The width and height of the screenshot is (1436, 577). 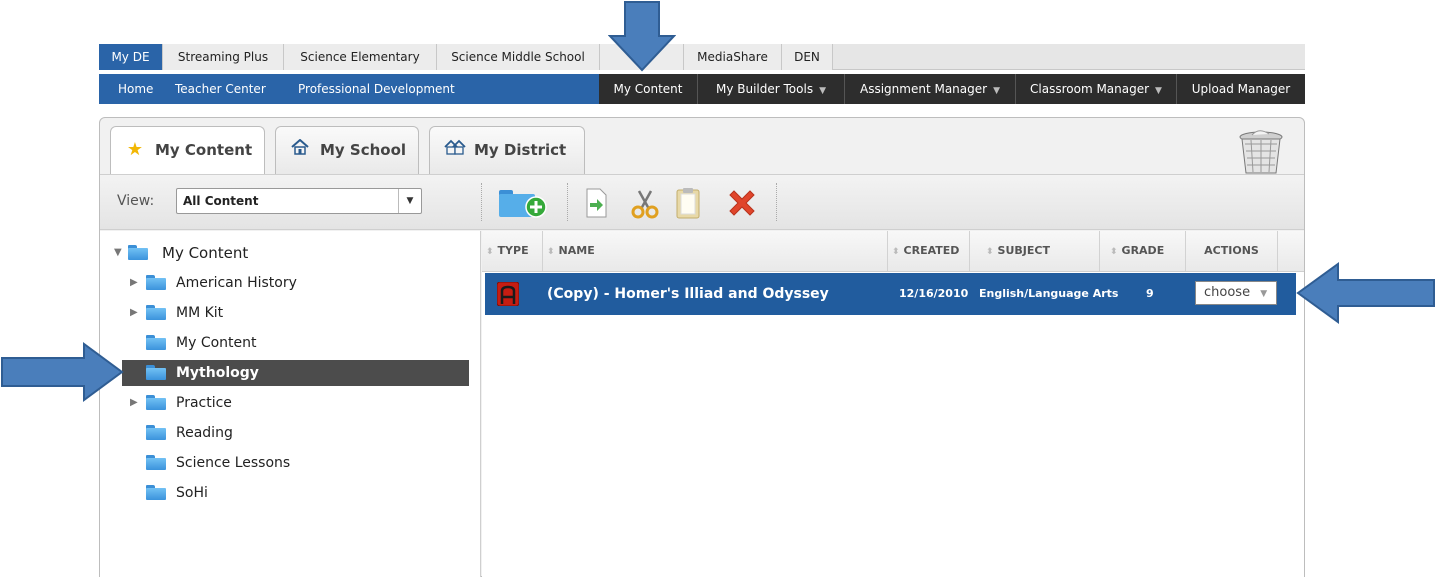 I want to click on top-tab-science-middle-school: Science Middle School, so click(x=518, y=57).